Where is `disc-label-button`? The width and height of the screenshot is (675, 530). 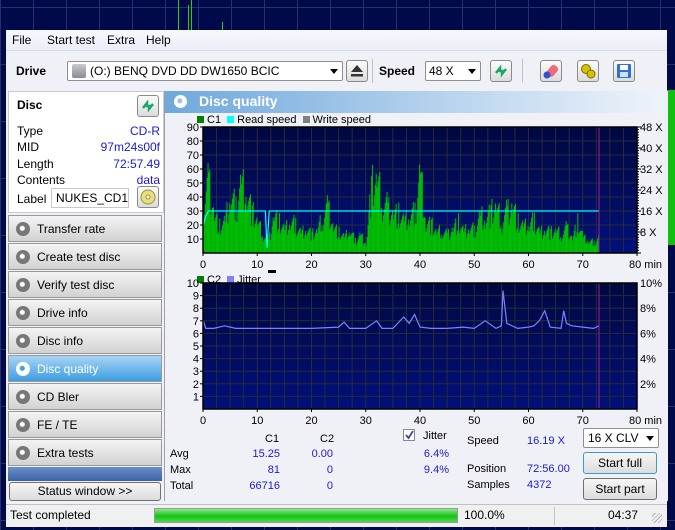 disc-label-button is located at coordinates (148, 197).